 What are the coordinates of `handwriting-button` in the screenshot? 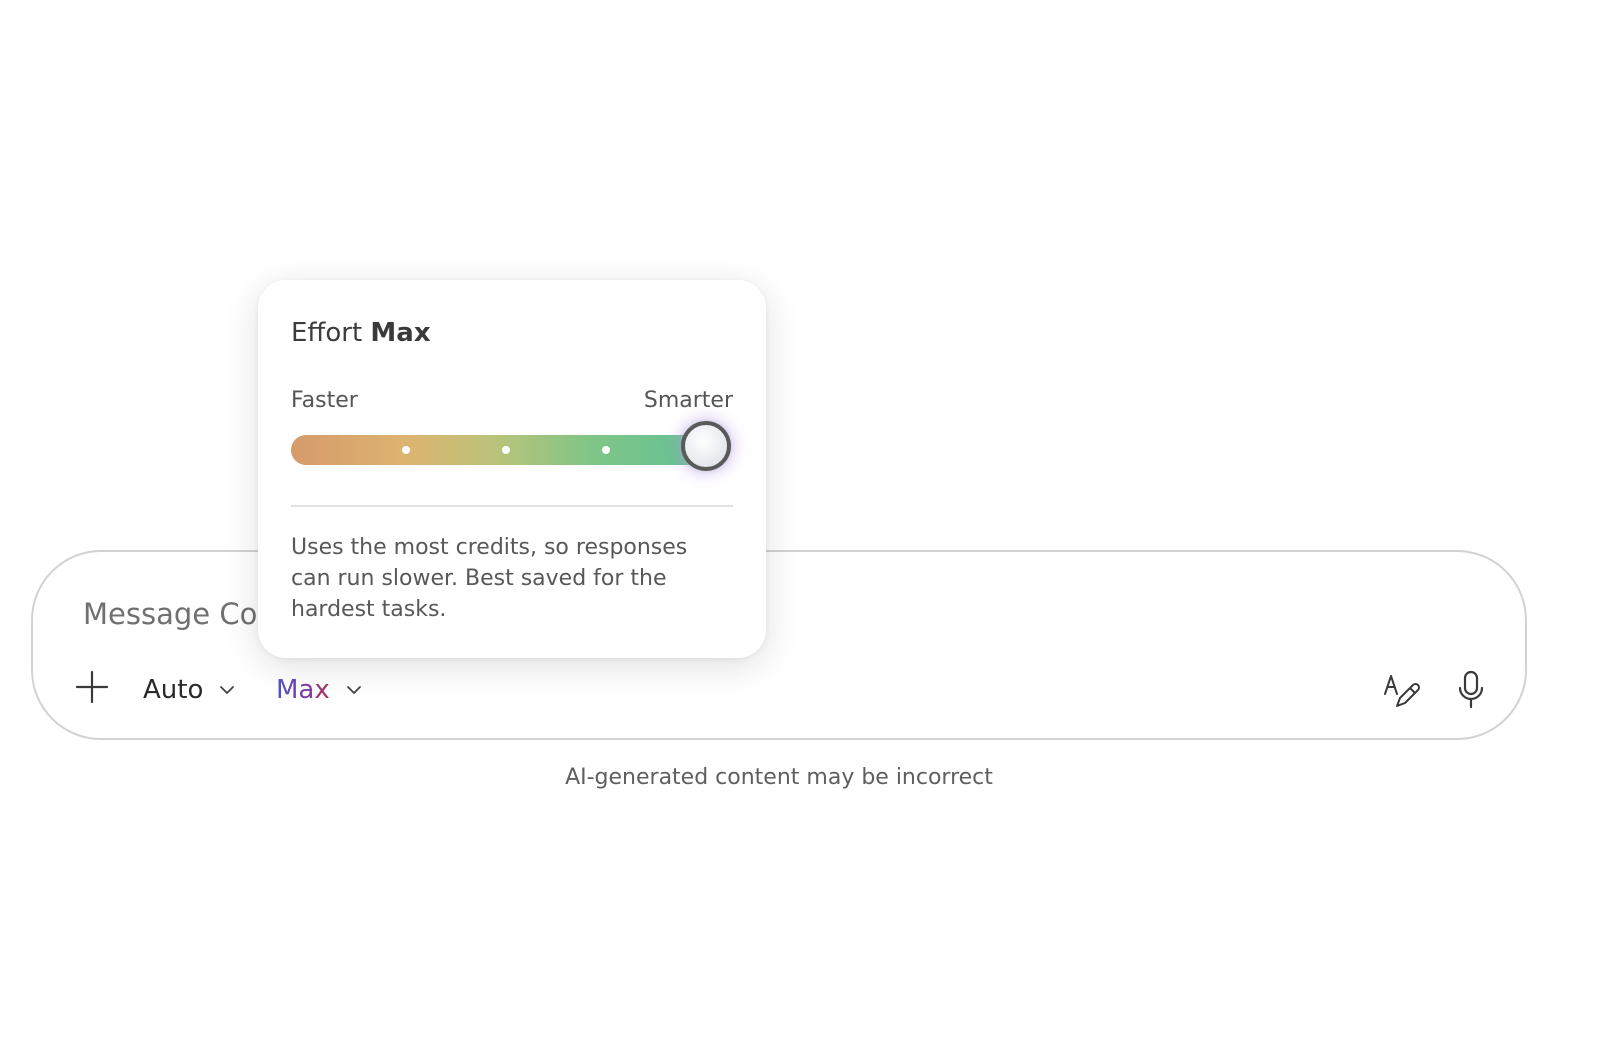 It's located at (1401, 690).